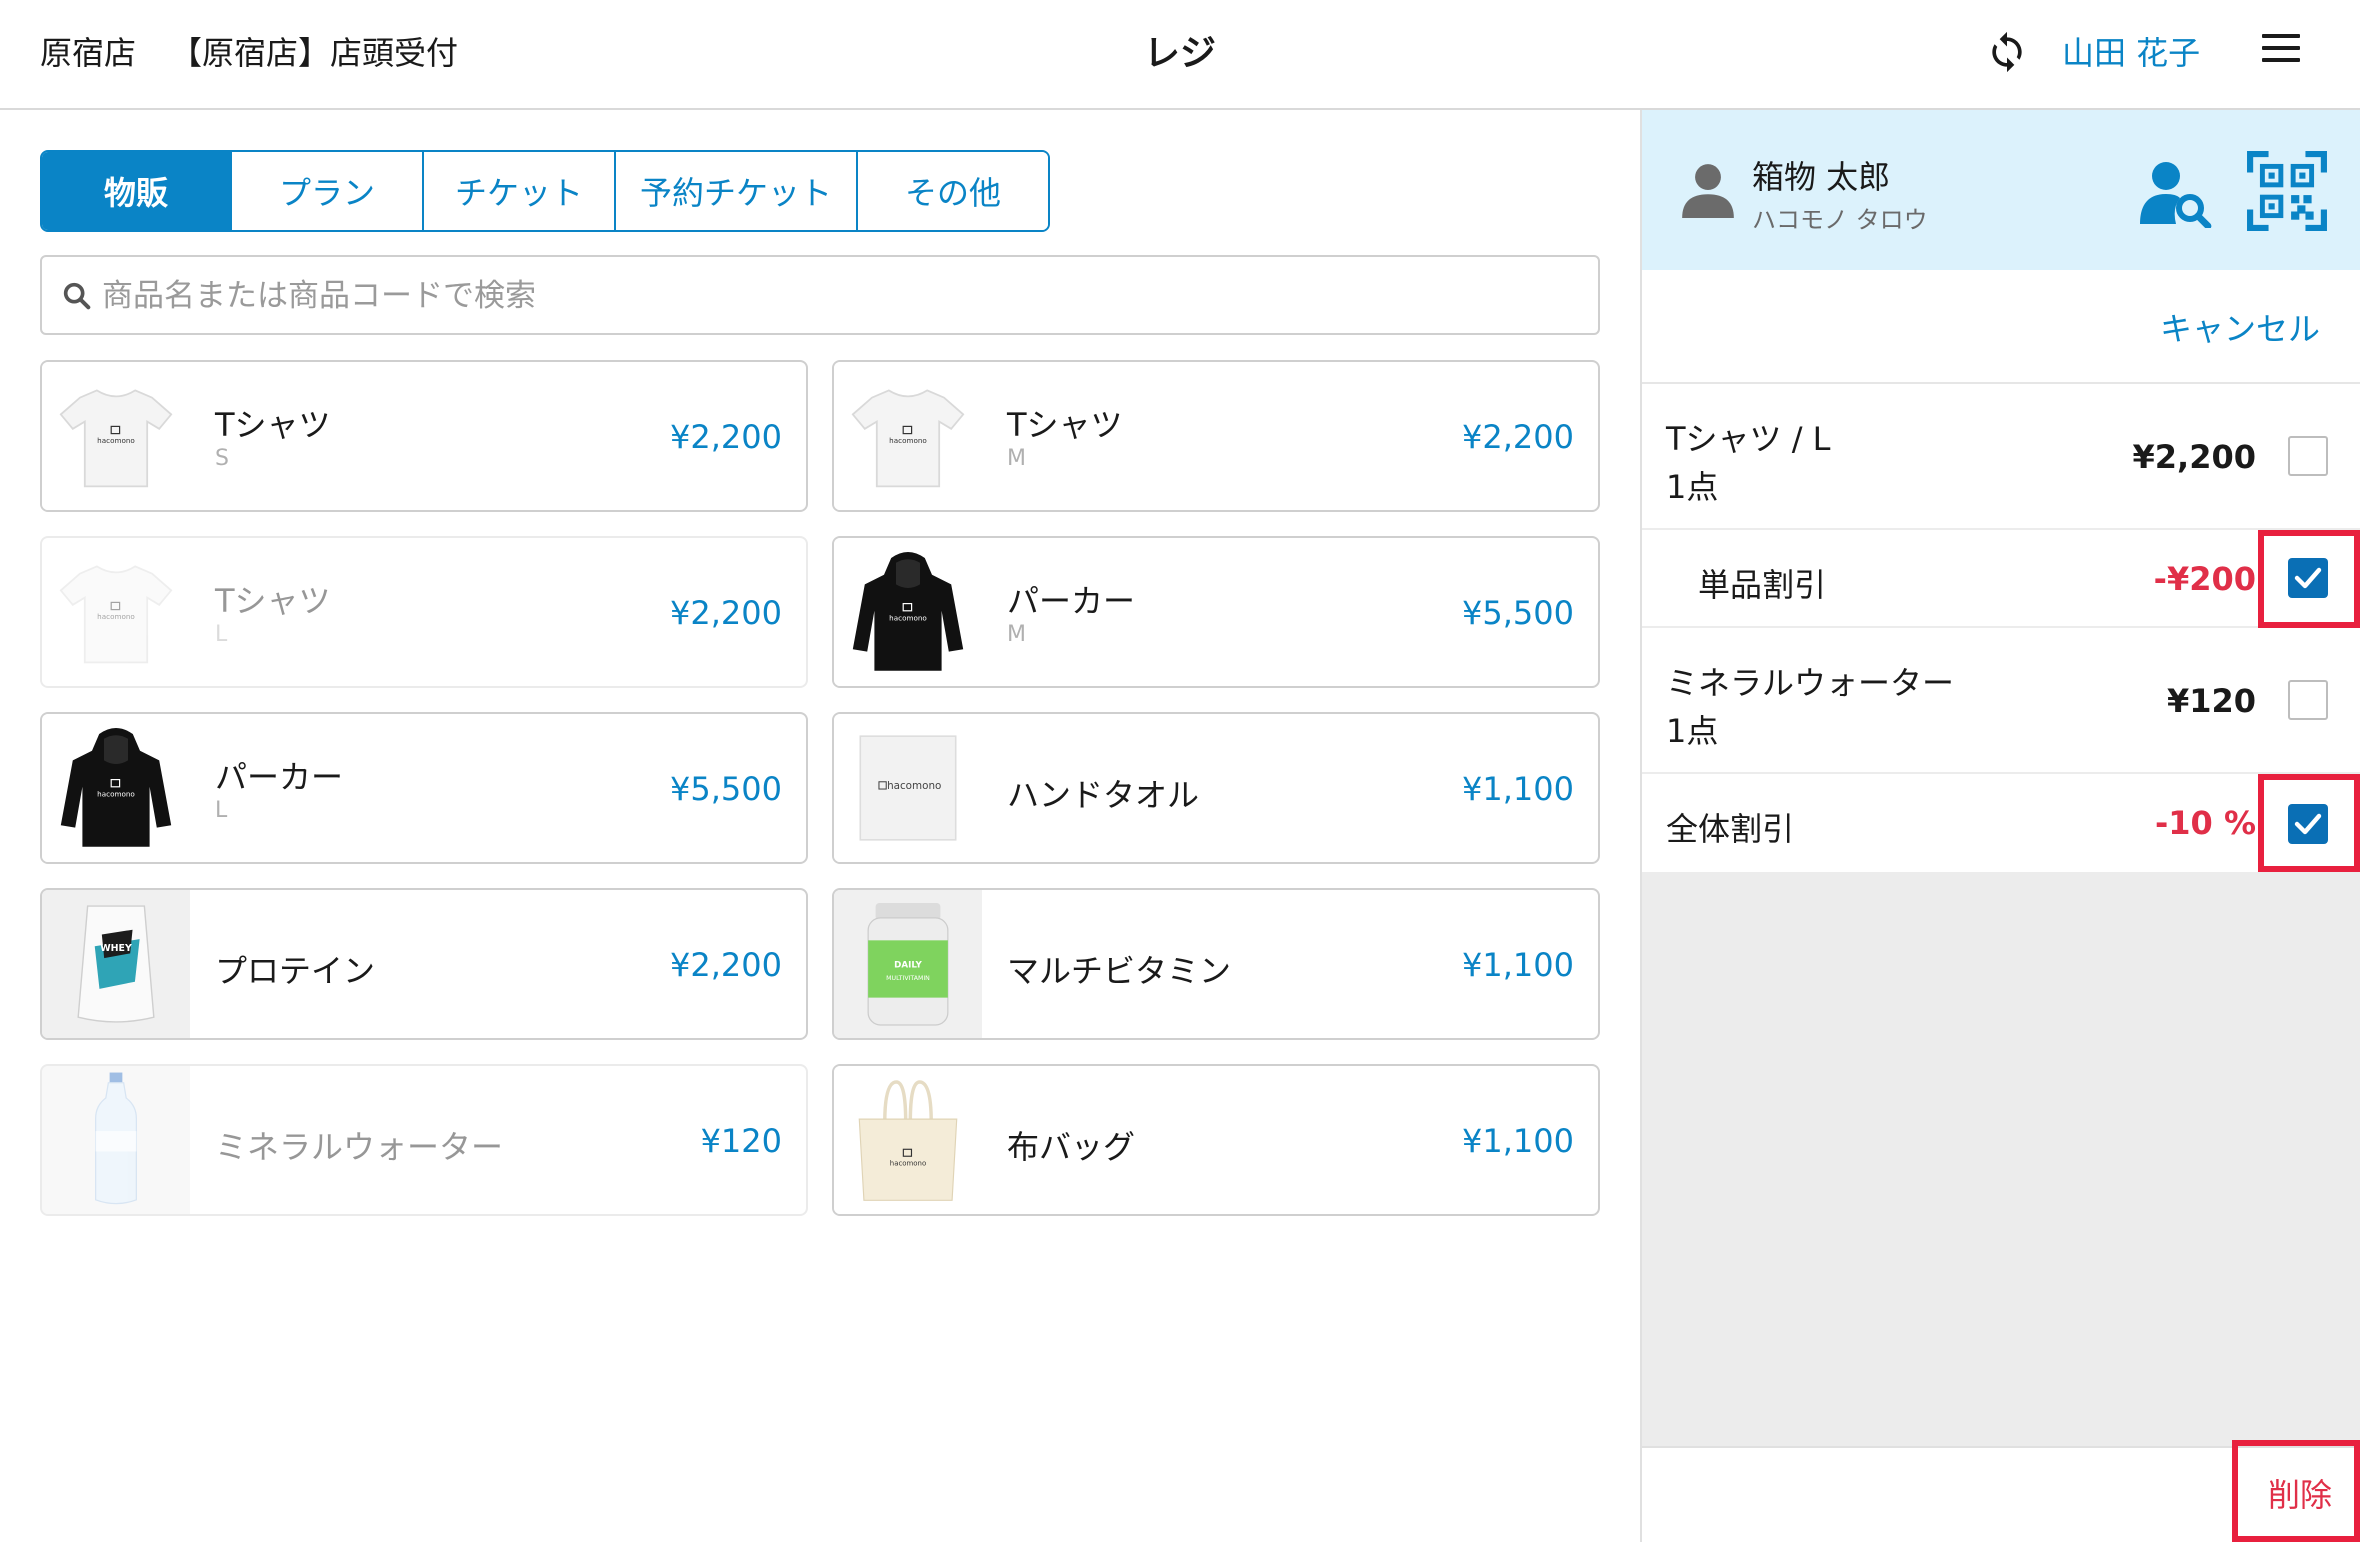  Describe the element at coordinates (842, 296) in the screenshot. I see `search-input` at that location.